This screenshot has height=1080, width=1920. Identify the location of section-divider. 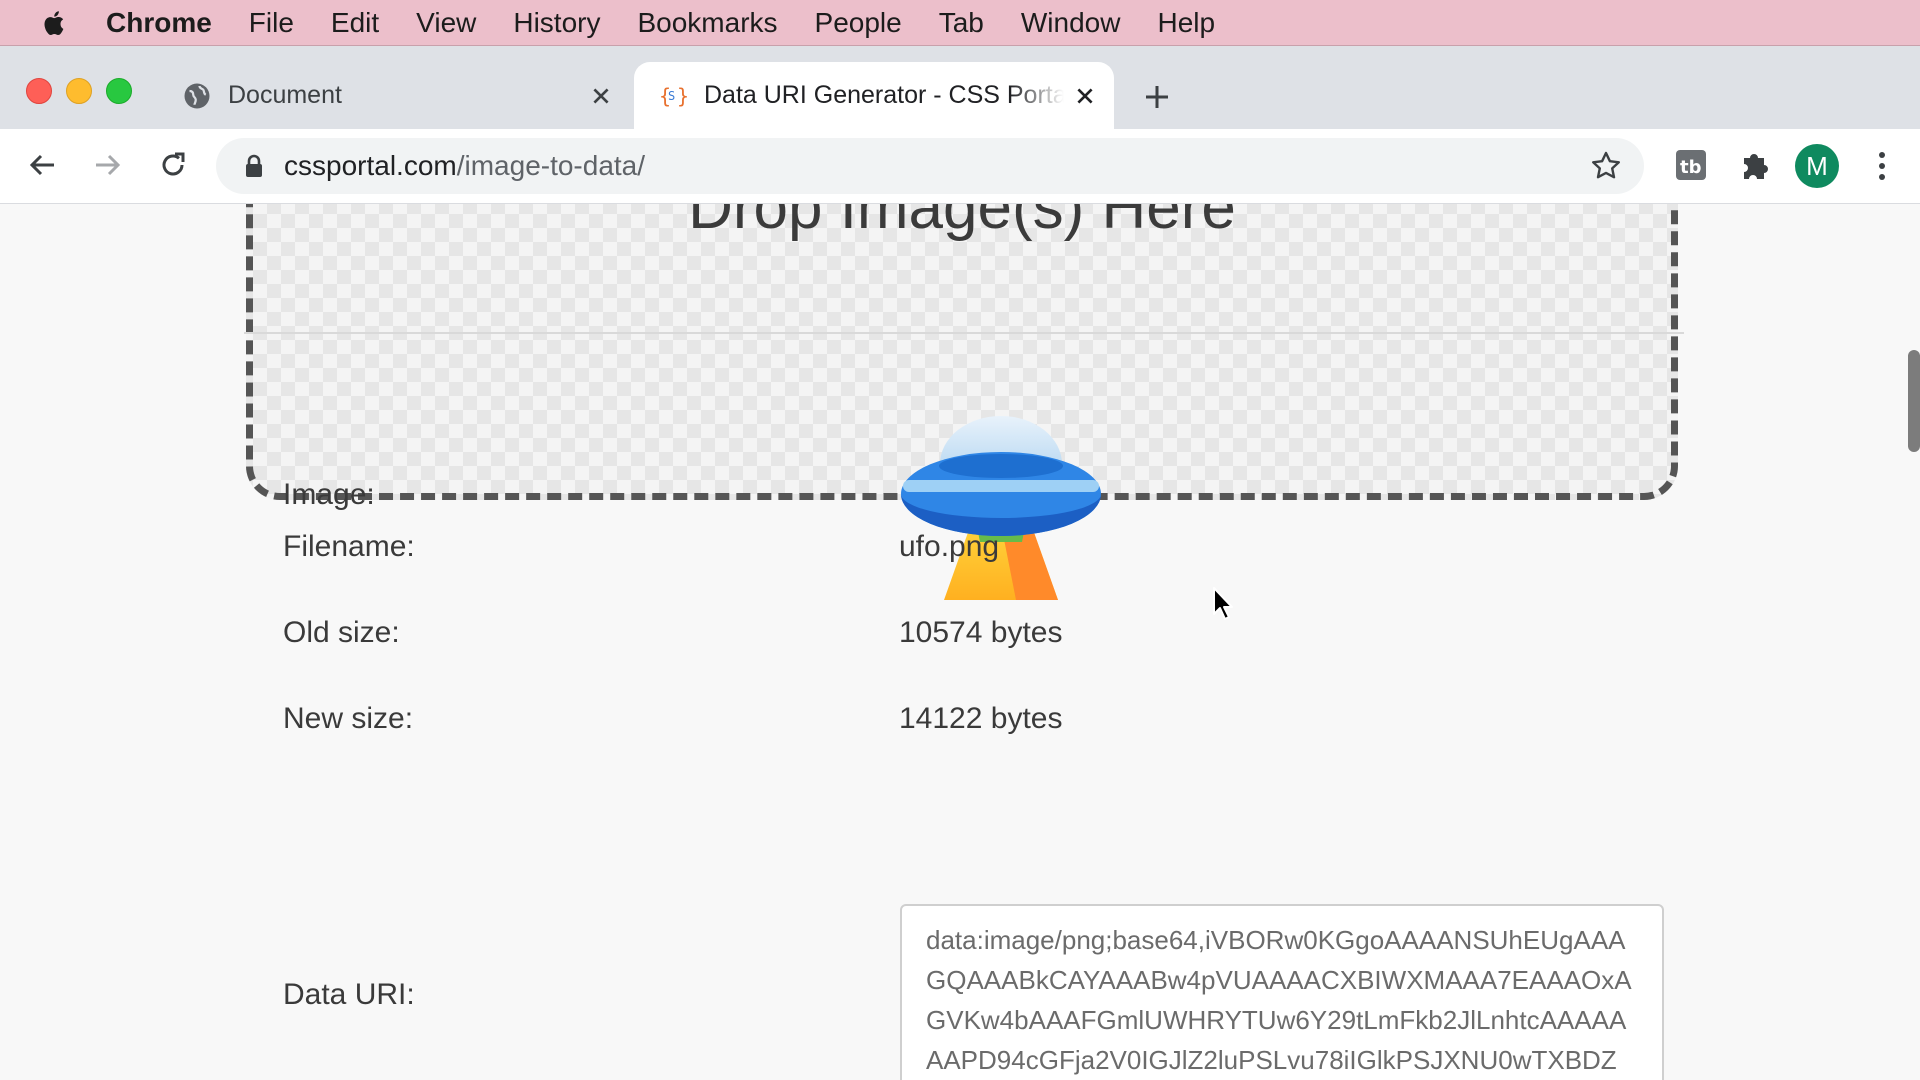
(964, 333).